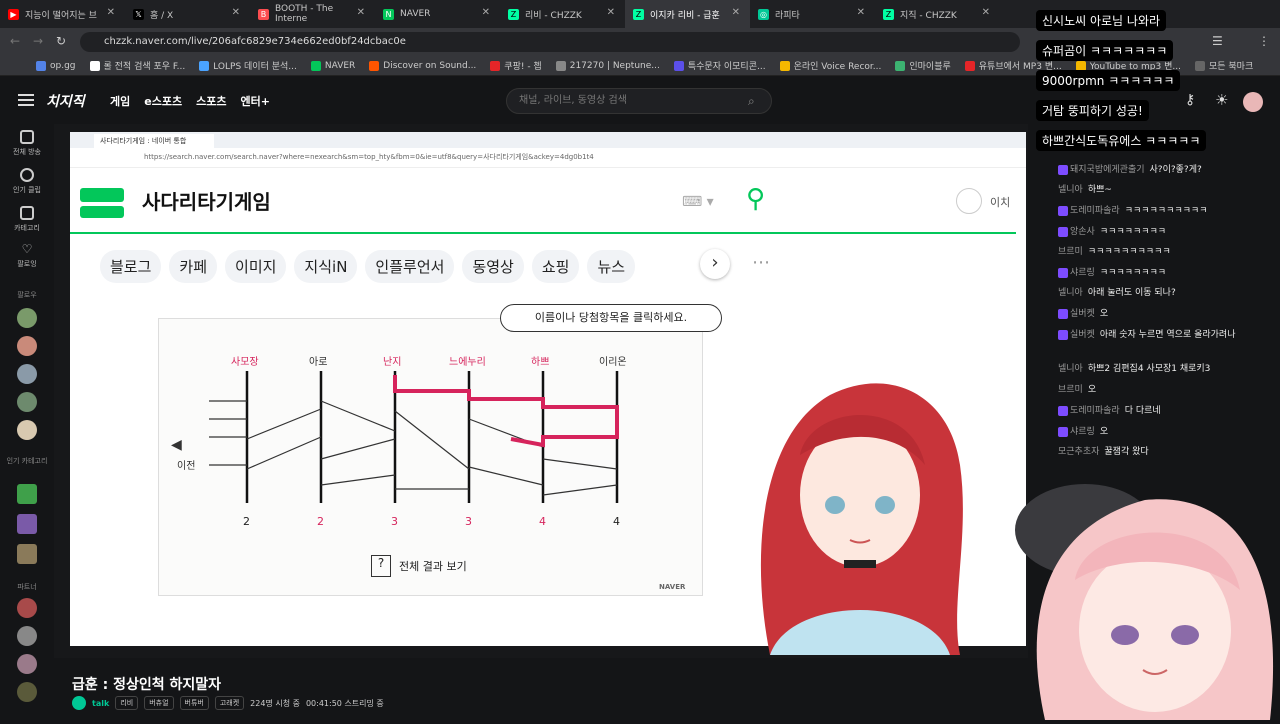  What do you see at coordinates (493, 266) in the screenshot?
I see `tab-video: 동영상` at bounding box center [493, 266].